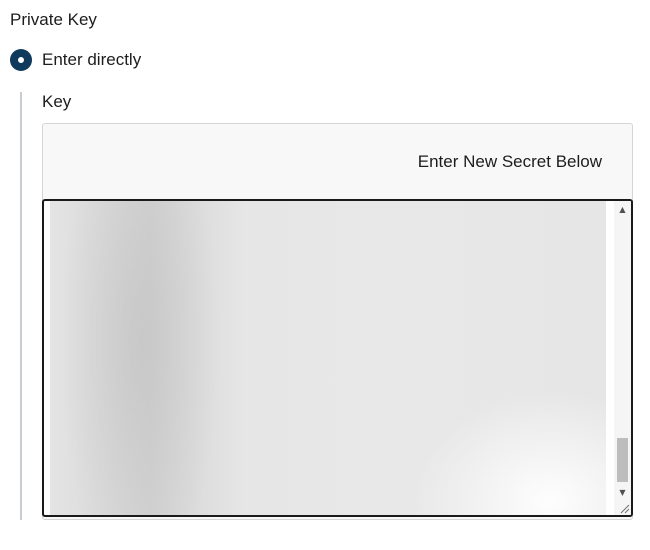 This screenshot has height=550, width=650. I want to click on radio-selected-icon, so click(21, 60).